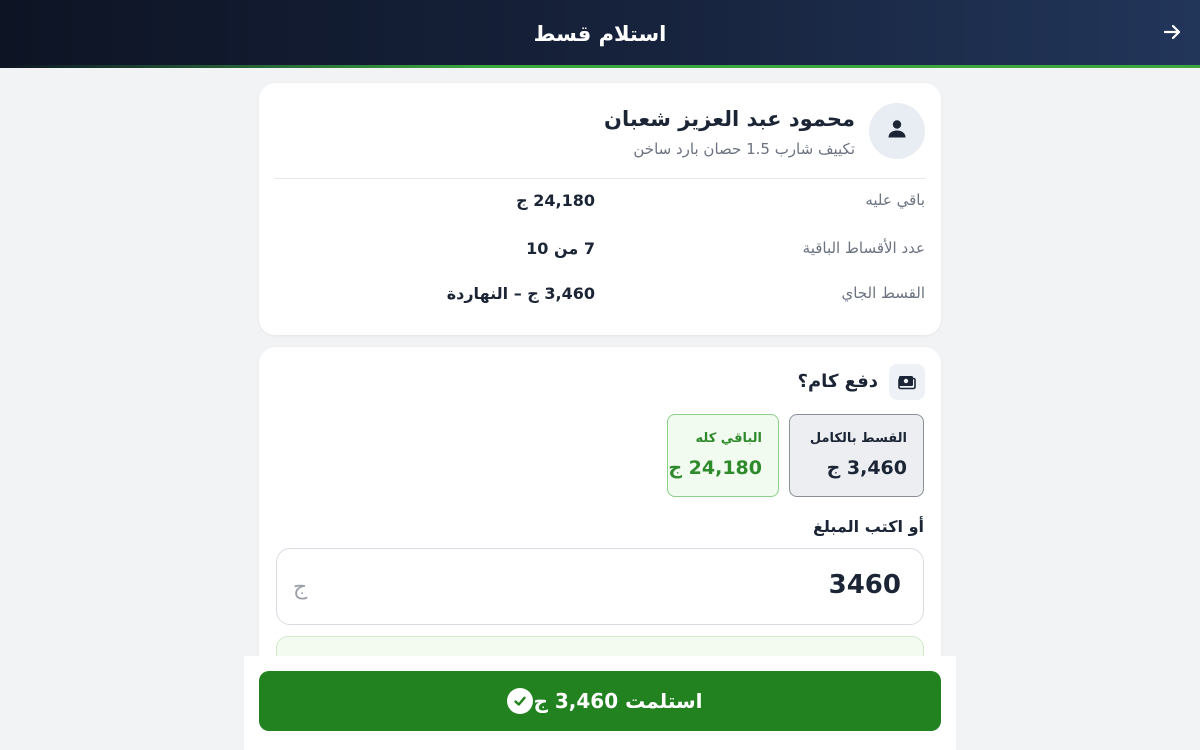 This screenshot has width=1200, height=750. Describe the element at coordinates (600, 203) in the screenshot. I see `summary-row-remaining: باقي عليه 24,180 ج` at that location.